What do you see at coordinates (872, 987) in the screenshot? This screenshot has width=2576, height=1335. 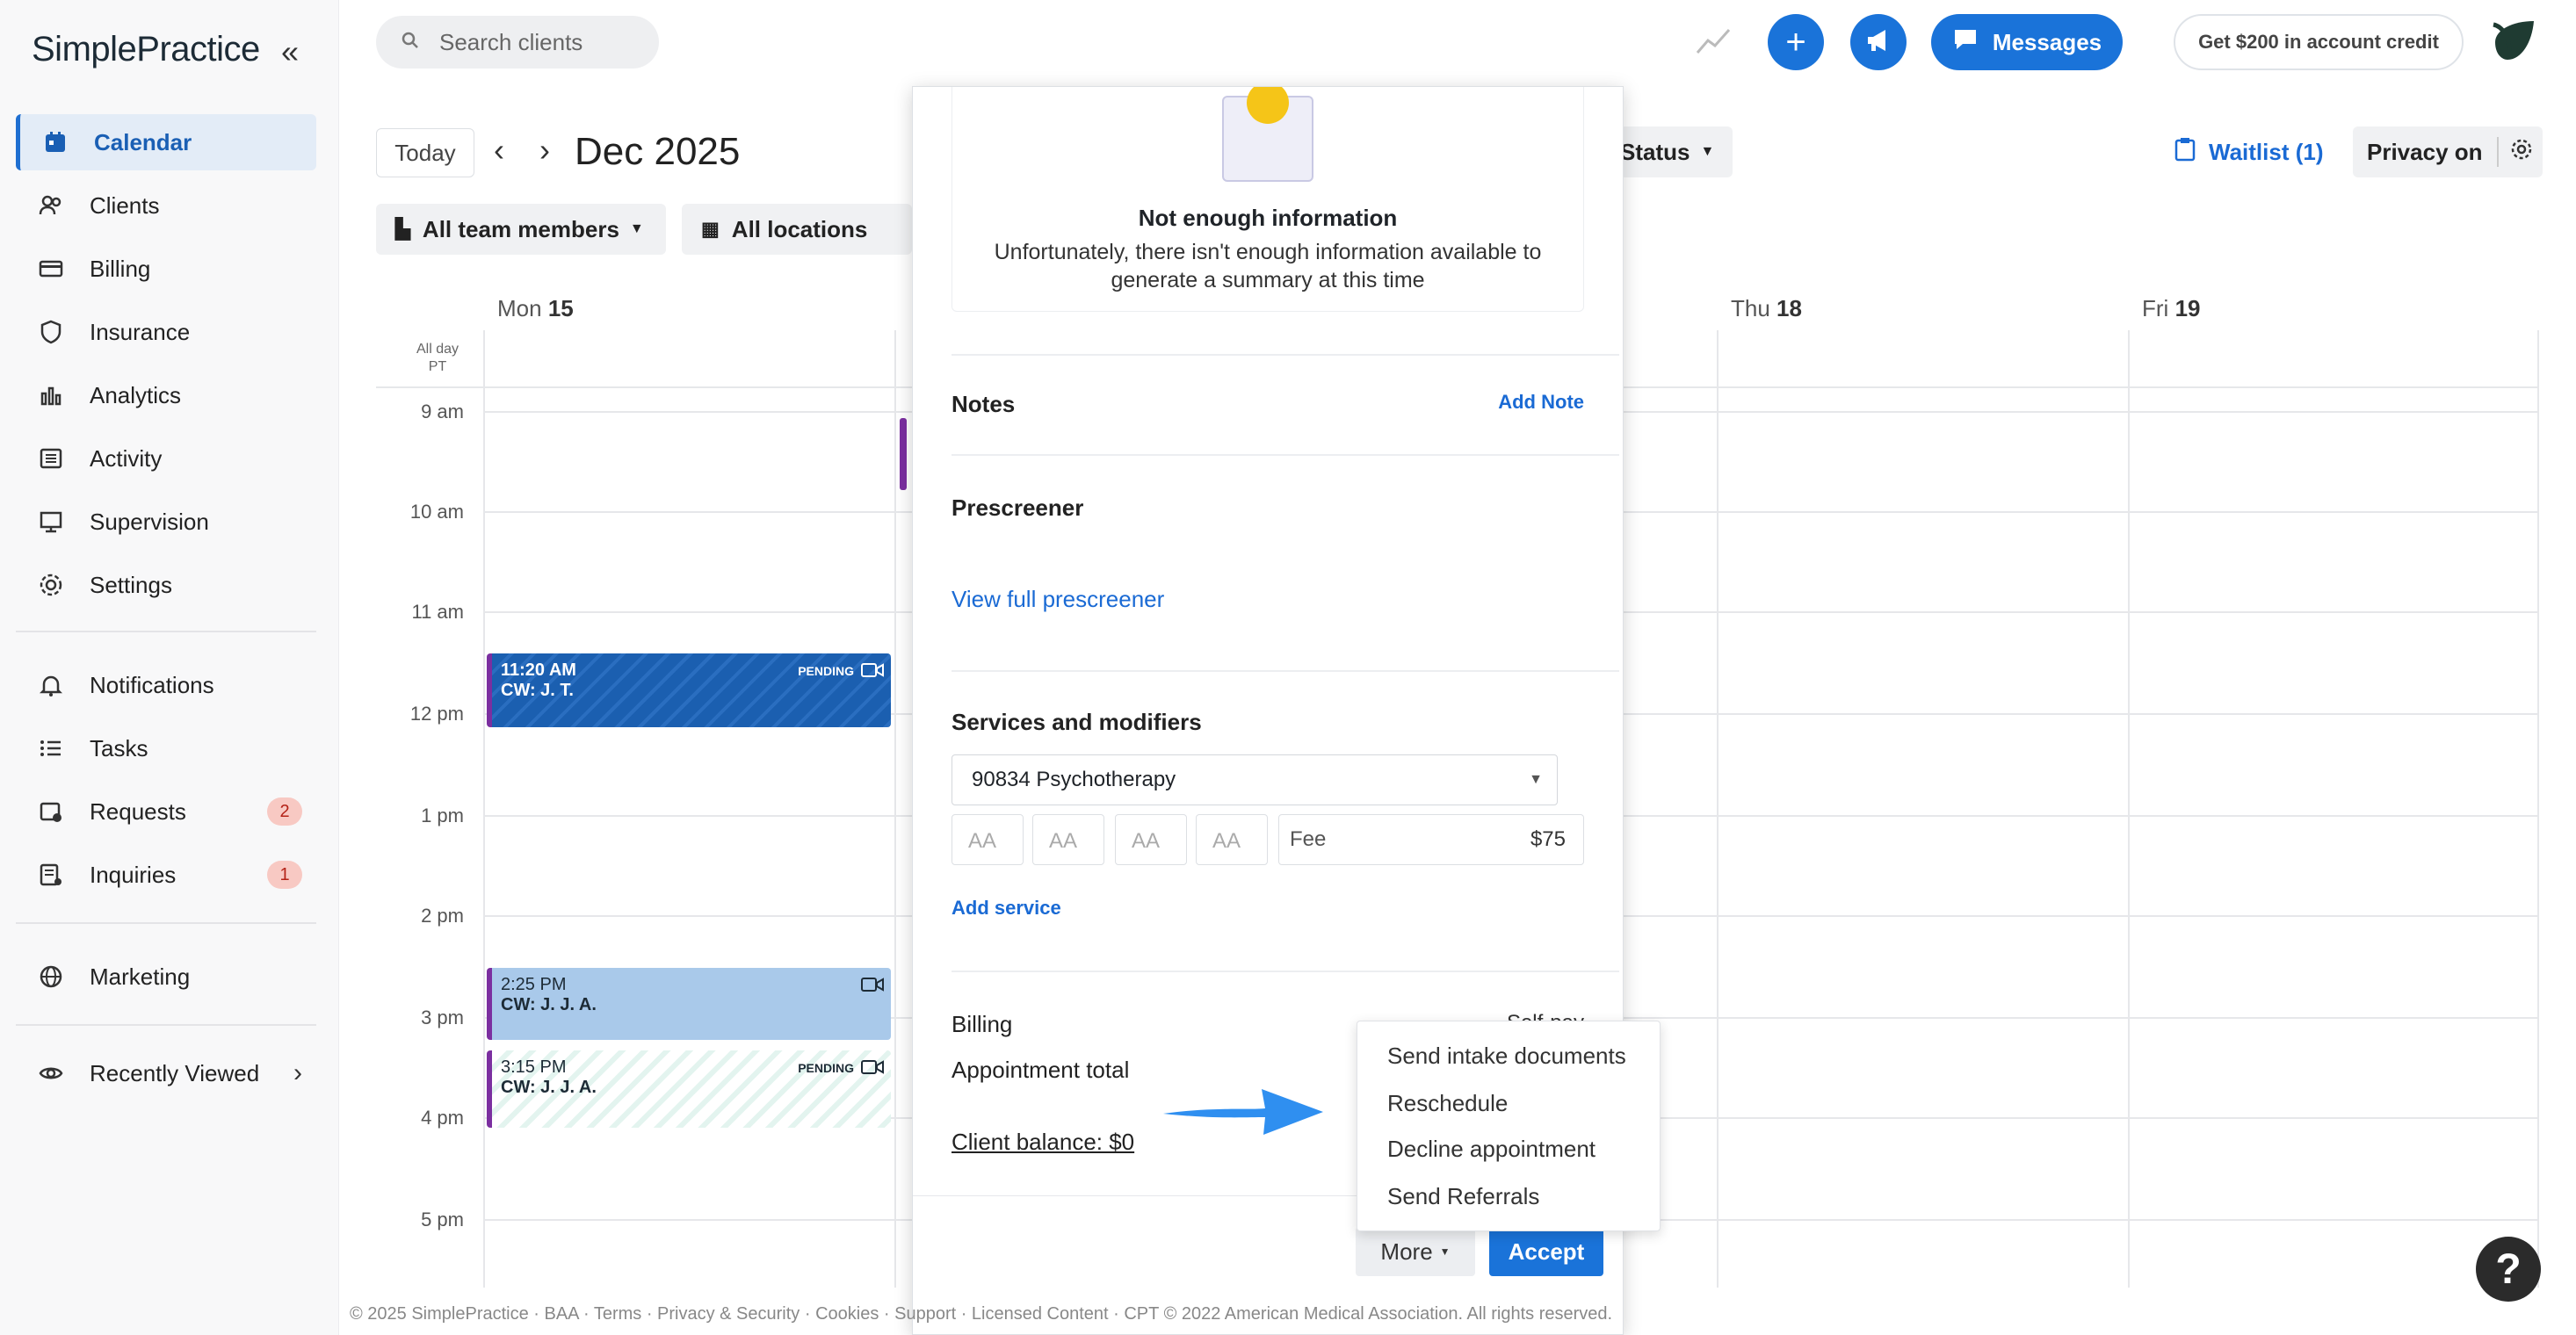 I see `video-icon` at bounding box center [872, 987].